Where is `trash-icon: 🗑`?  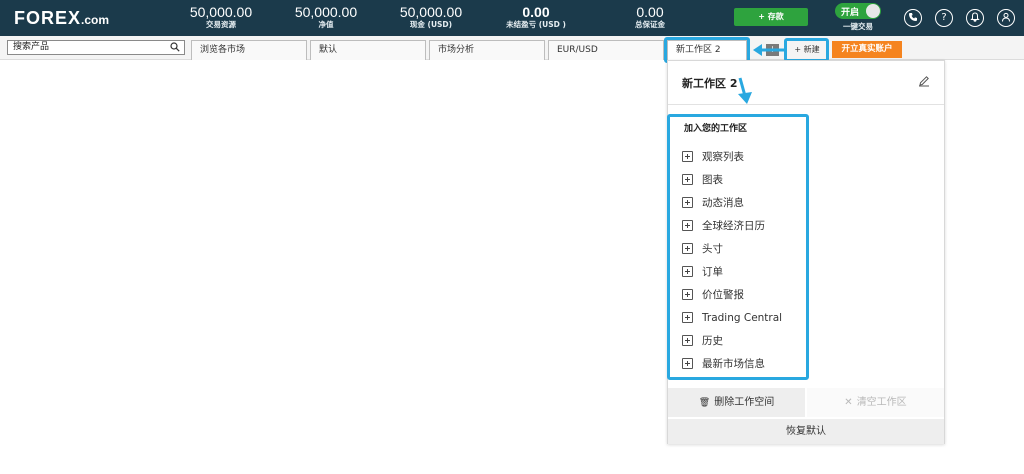 trash-icon: 🗑 is located at coordinates (704, 403).